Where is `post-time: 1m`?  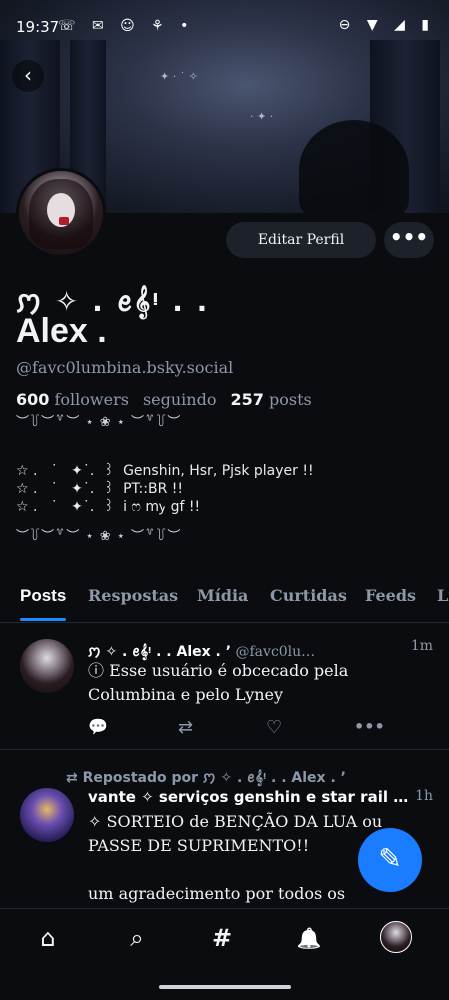 post-time: 1m is located at coordinates (421, 646).